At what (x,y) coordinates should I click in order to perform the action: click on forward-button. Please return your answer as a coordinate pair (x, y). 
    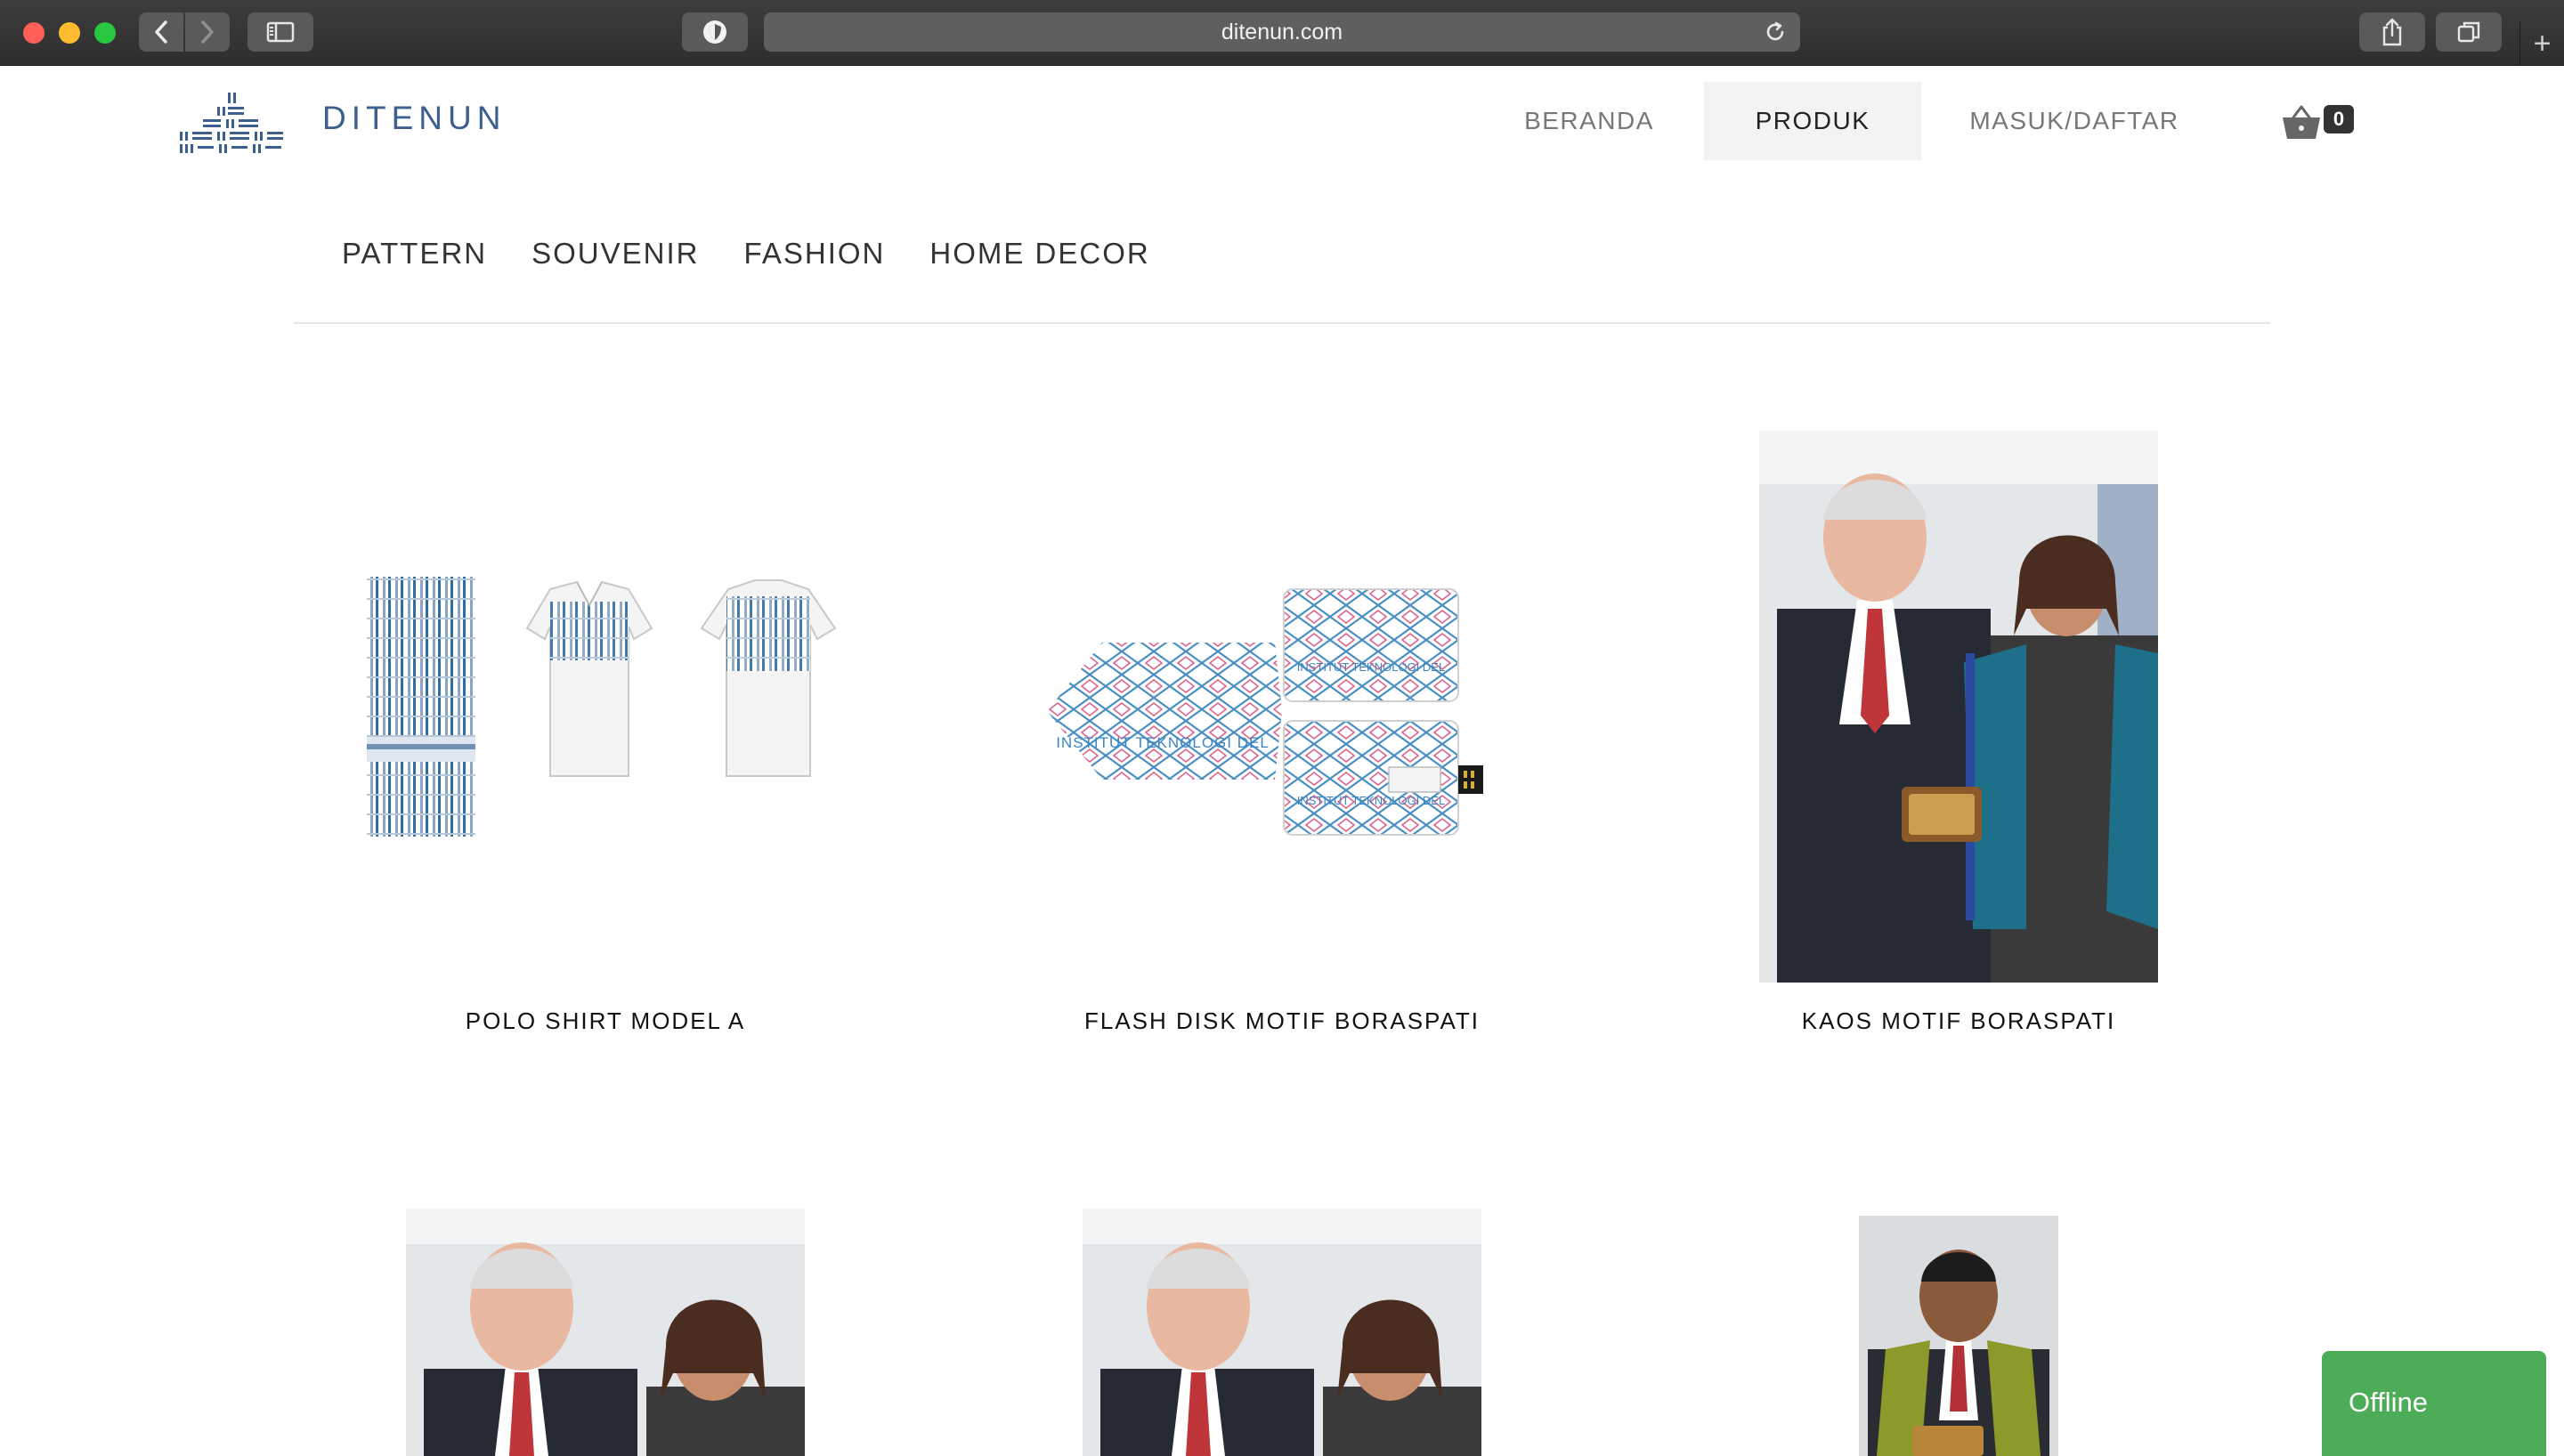
    Looking at the image, I should click on (207, 32).